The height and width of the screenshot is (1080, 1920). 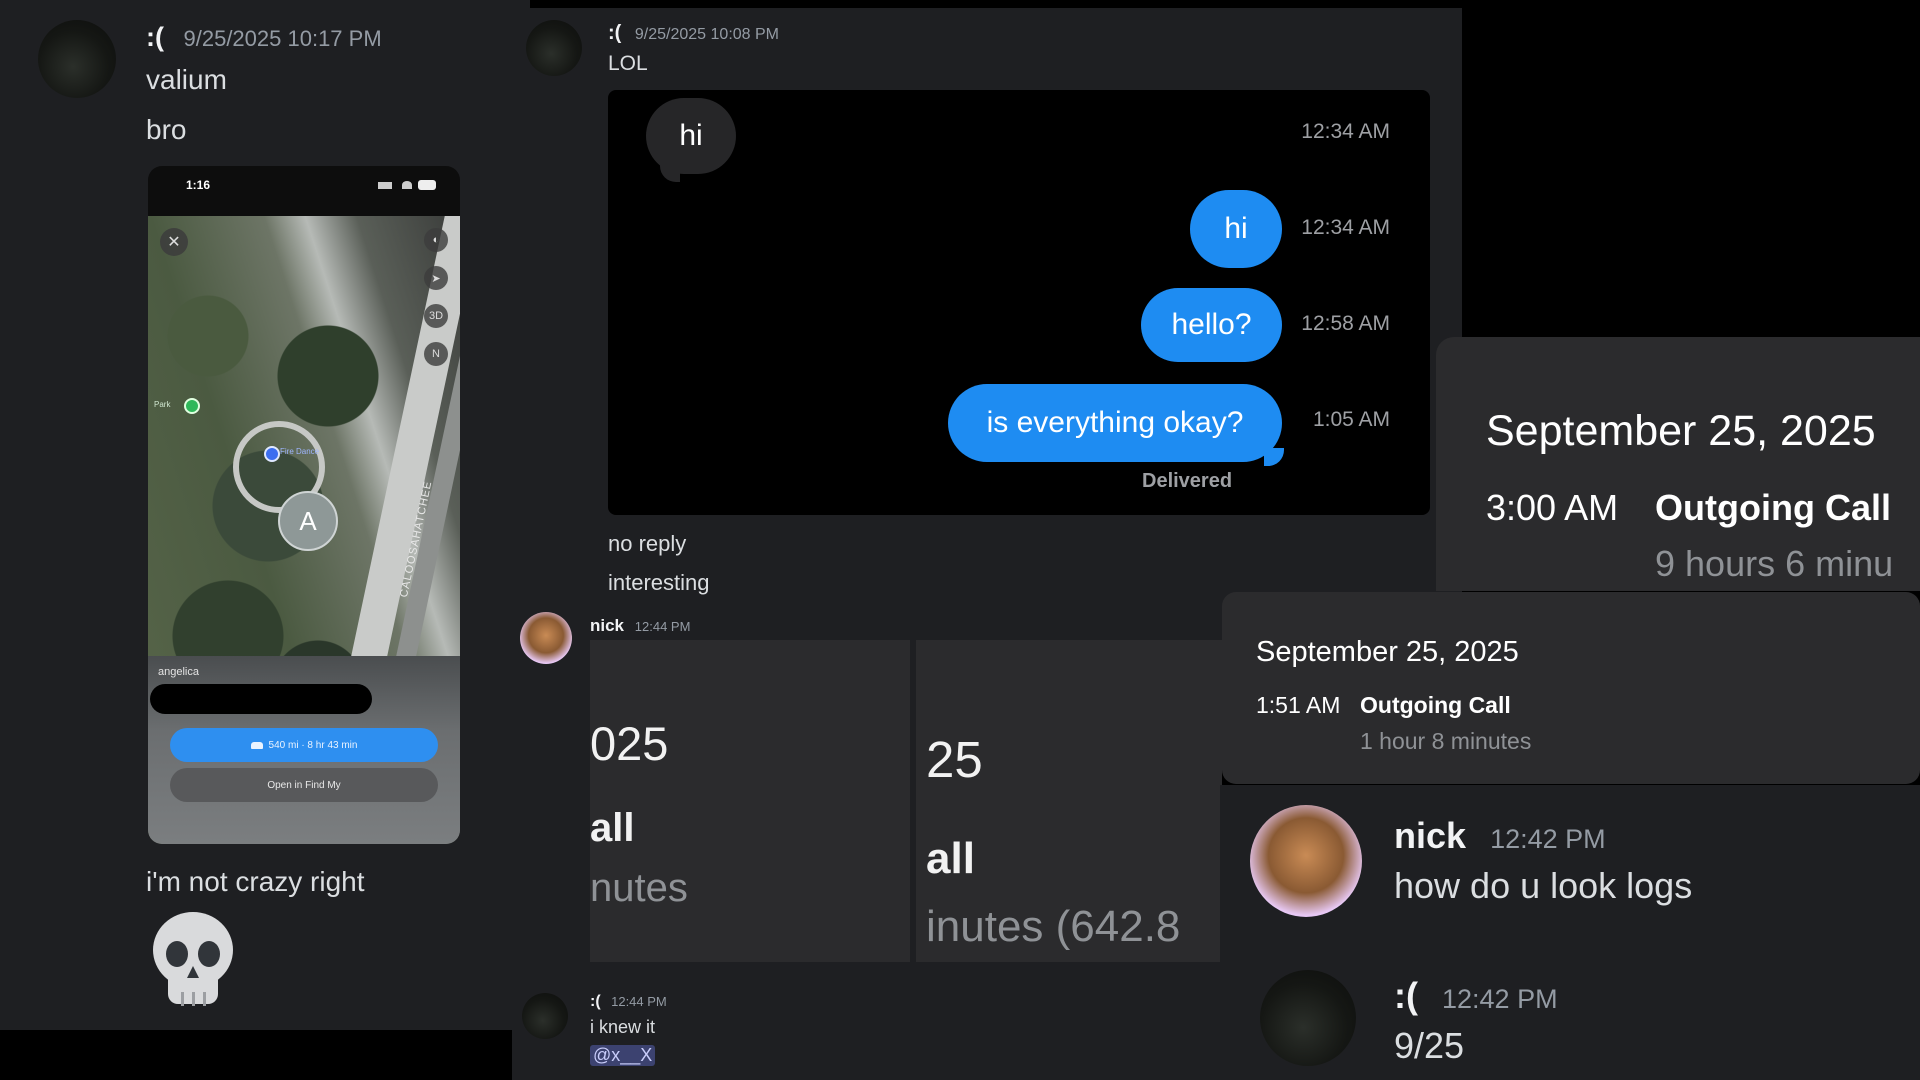 What do you see at coordinates (691, 136) in the screenshot?
I see `incoming-bubble: hi` at bounding box center [691, 136].